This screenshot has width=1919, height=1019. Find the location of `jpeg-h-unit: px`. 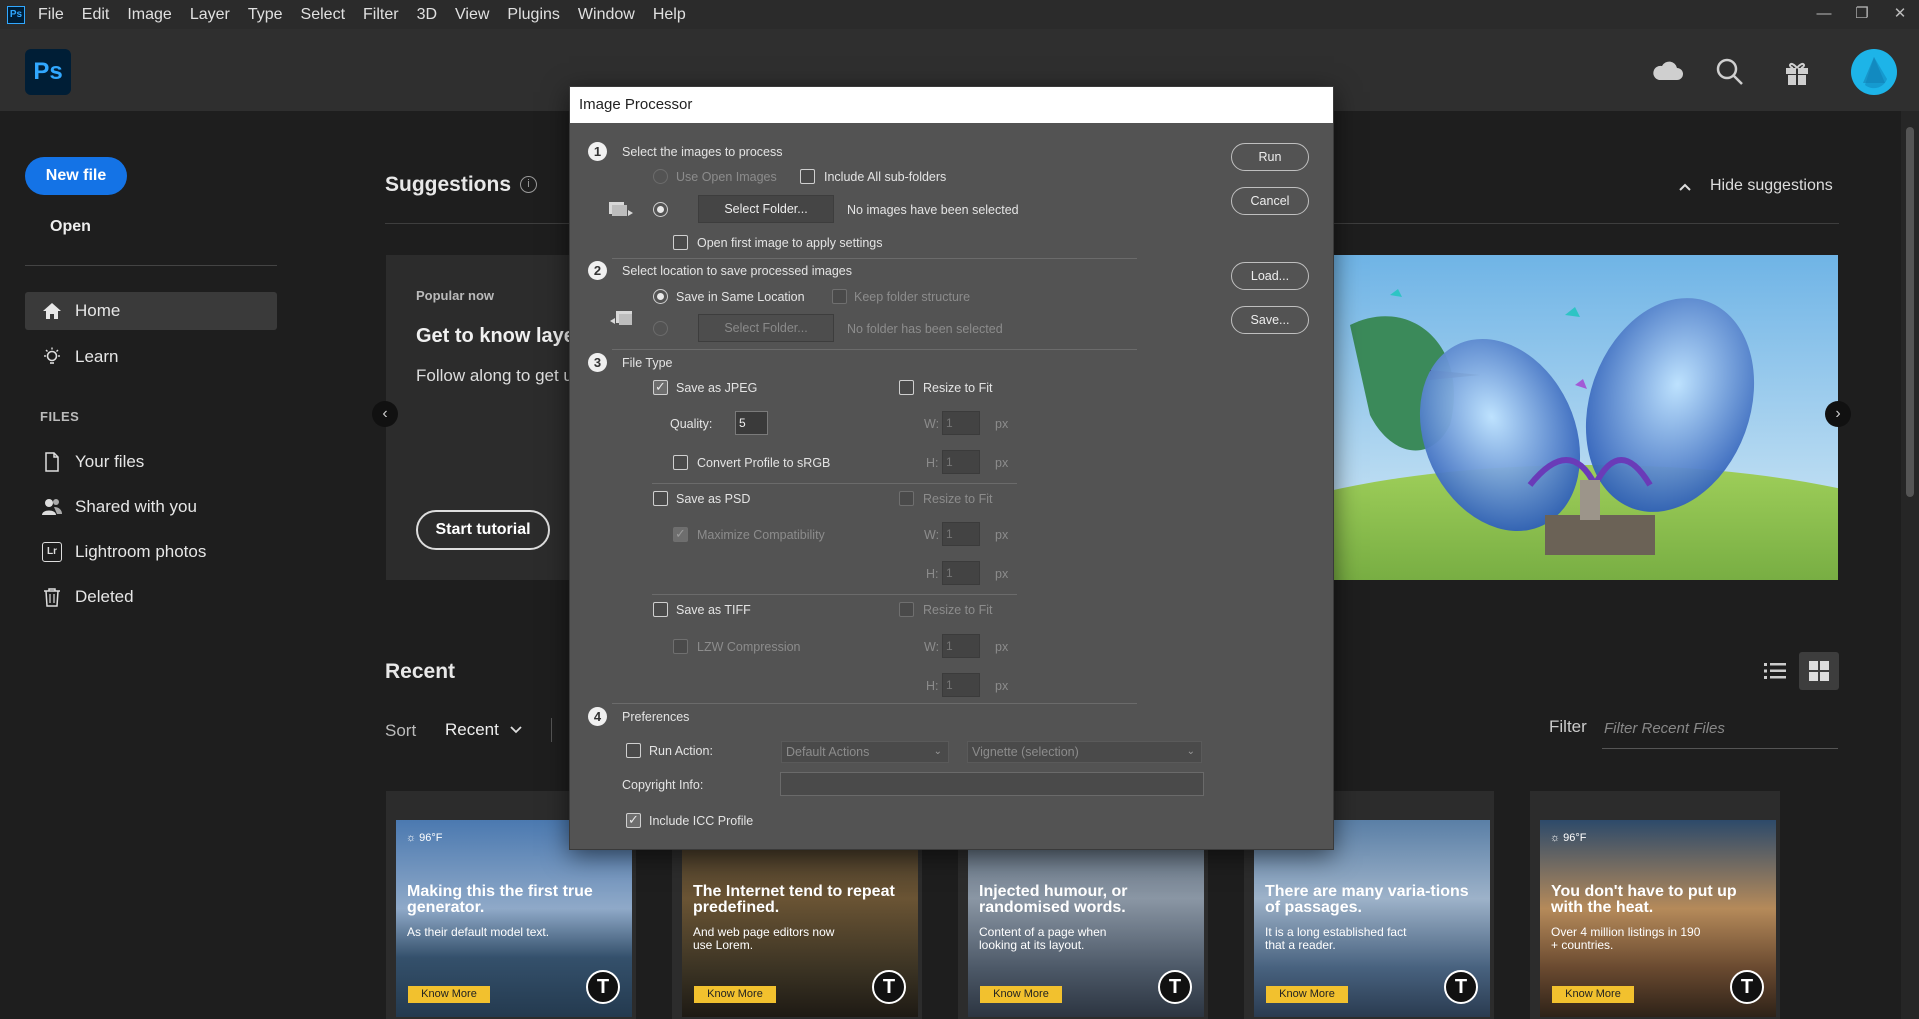

jpeg-h-unit: px is located at coordinates (1002, 463).